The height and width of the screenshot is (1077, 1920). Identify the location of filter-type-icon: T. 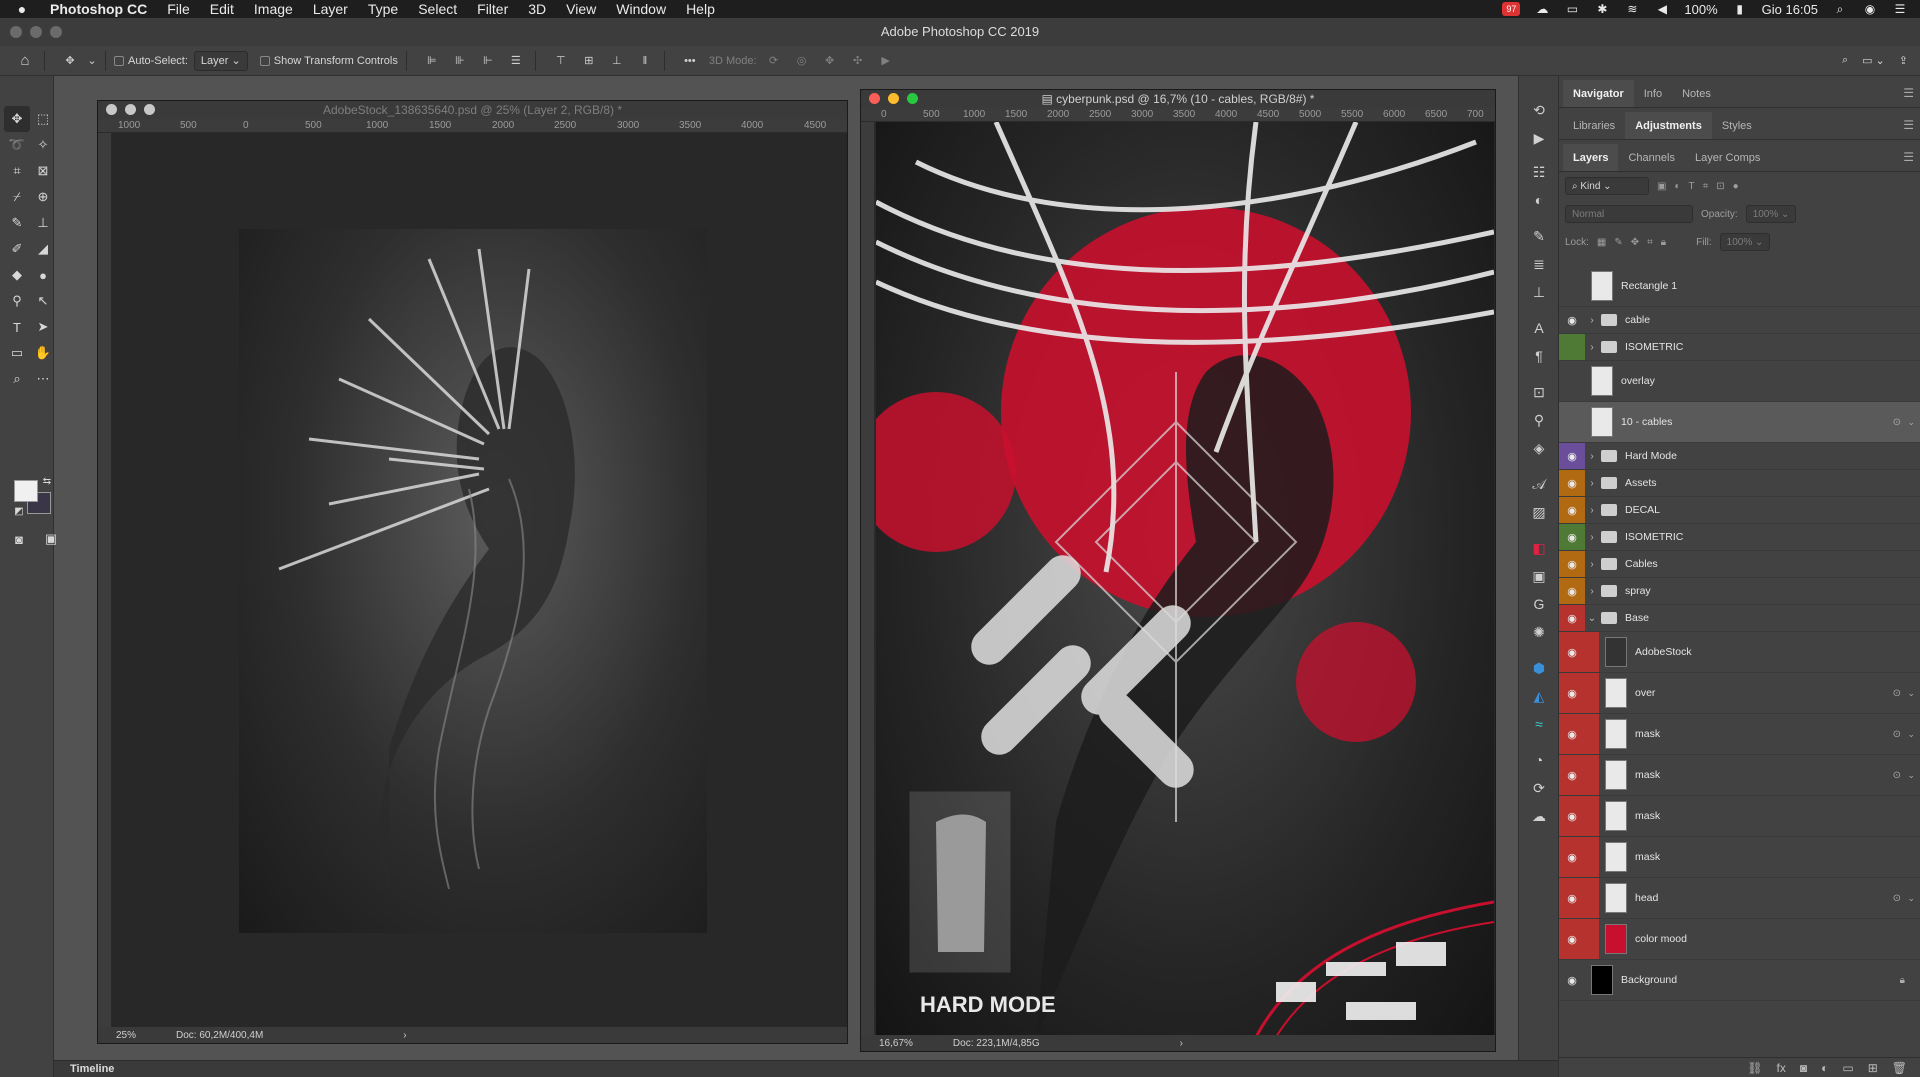
(1692, 186).